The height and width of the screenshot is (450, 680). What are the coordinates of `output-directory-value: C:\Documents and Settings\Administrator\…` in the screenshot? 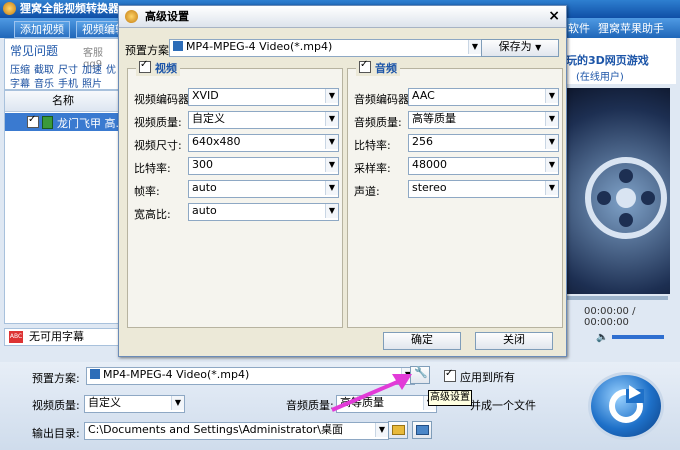 It's located at (216, 429).